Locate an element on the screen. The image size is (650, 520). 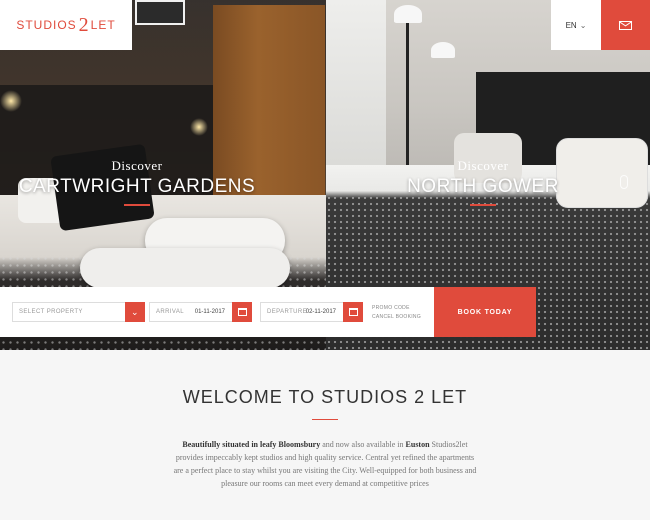
intro-highlight: Beautifully situated in leafy Bloomsbury is located at coordinates (251, 444).